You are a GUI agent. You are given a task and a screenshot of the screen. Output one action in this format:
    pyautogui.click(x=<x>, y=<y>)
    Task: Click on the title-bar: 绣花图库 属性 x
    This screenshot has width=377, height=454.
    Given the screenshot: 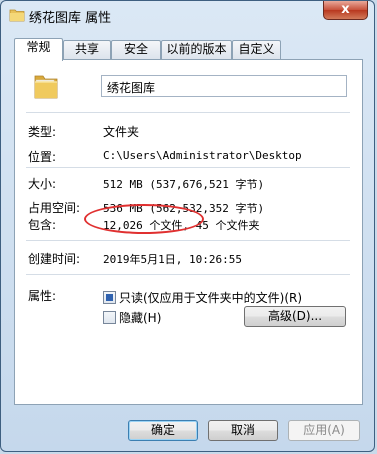 What is the action you would take?
    pyautogui.click(x=187, y=16)
    